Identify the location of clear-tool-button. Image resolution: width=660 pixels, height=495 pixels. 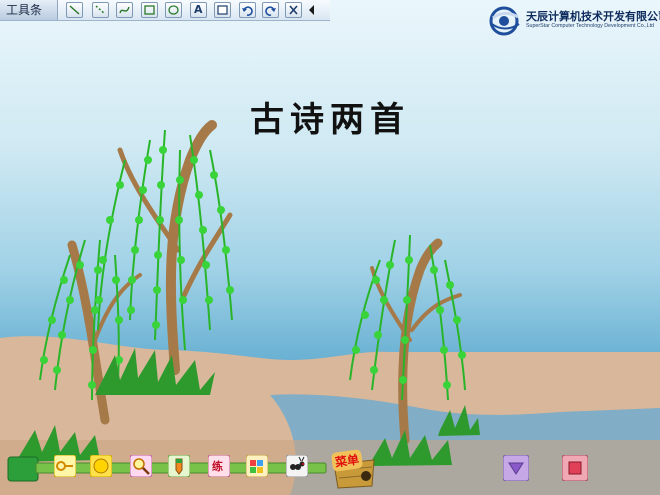
(293, 10).